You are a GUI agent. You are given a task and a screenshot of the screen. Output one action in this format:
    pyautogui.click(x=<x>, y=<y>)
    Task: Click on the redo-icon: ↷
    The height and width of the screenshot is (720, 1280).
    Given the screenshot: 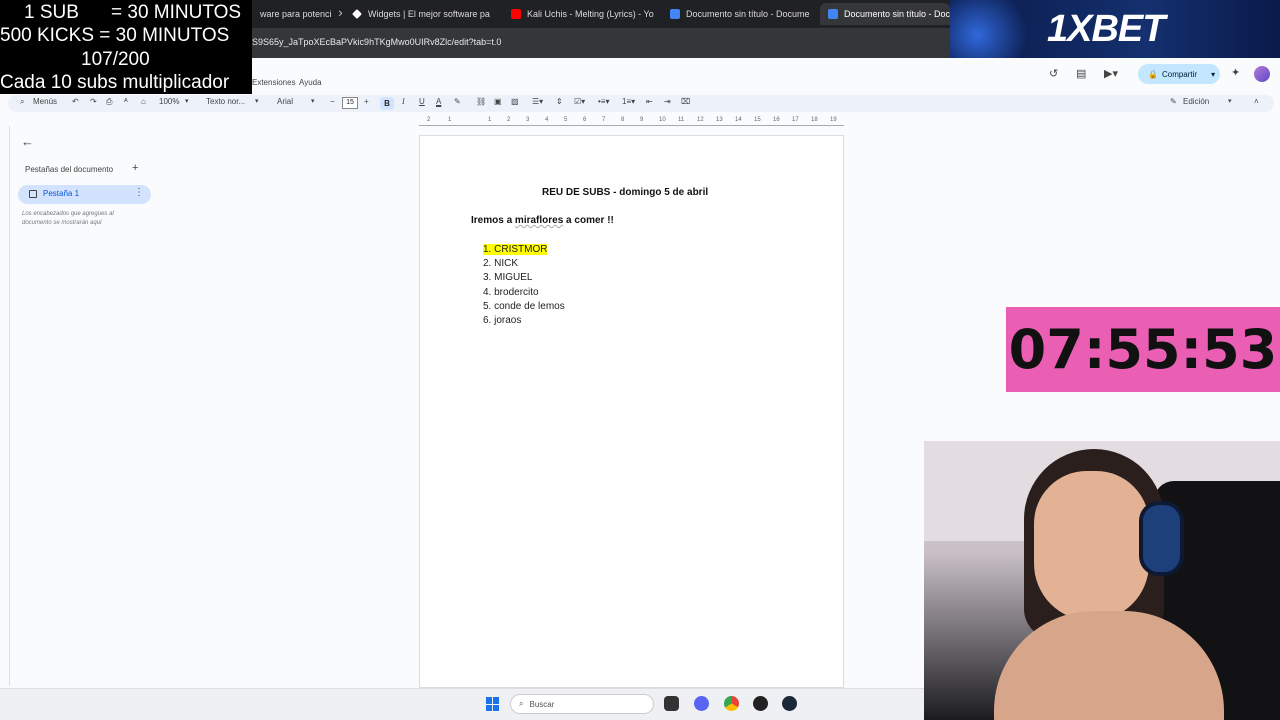 What is the action you would take?
    pyautogui.click(x=93, y=101)
    